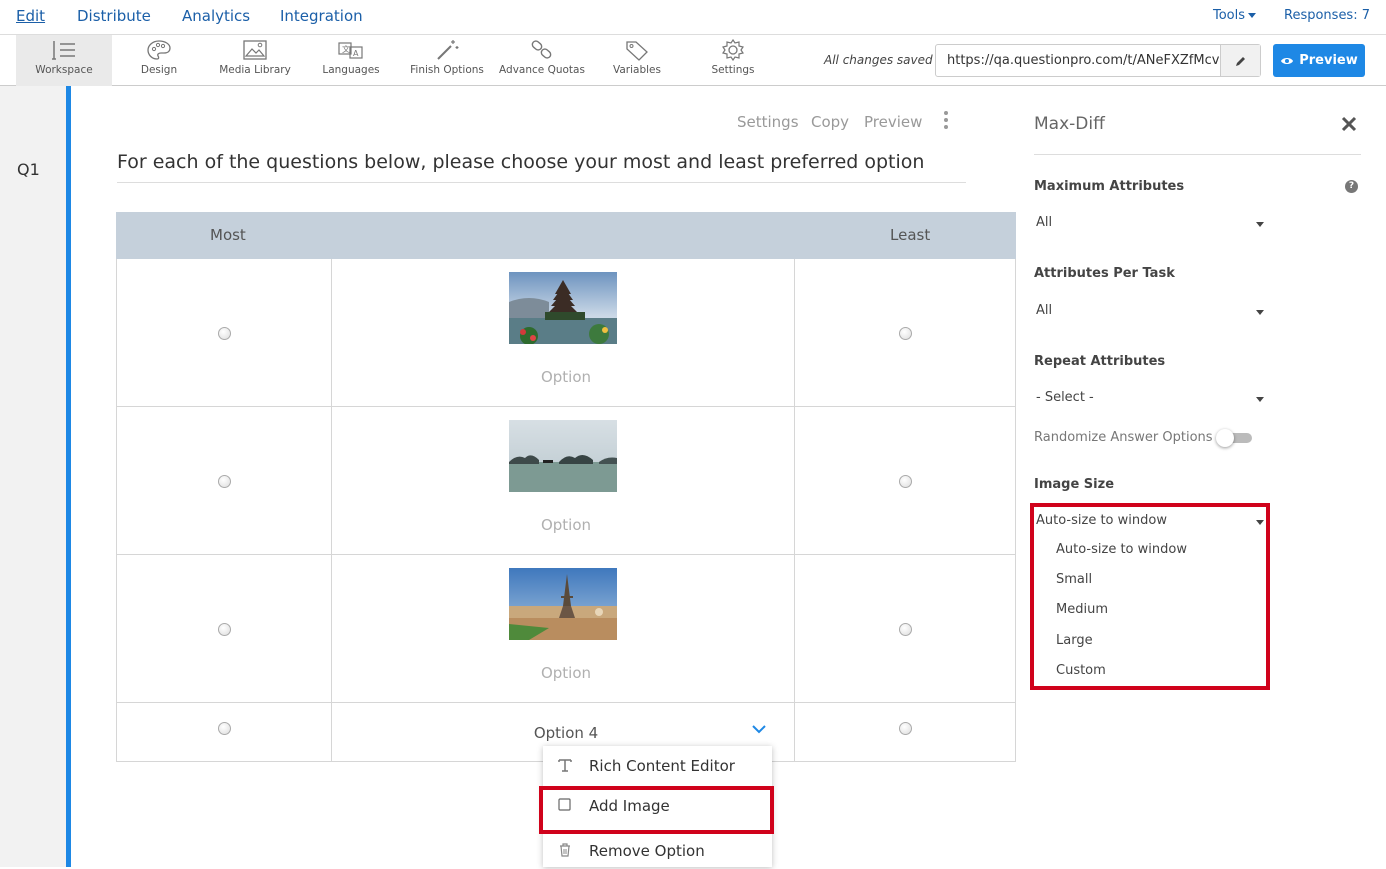 The width and height of the screenshot is (1386, 869). I want to click on tool-label: Media Library, so click(255, 70).